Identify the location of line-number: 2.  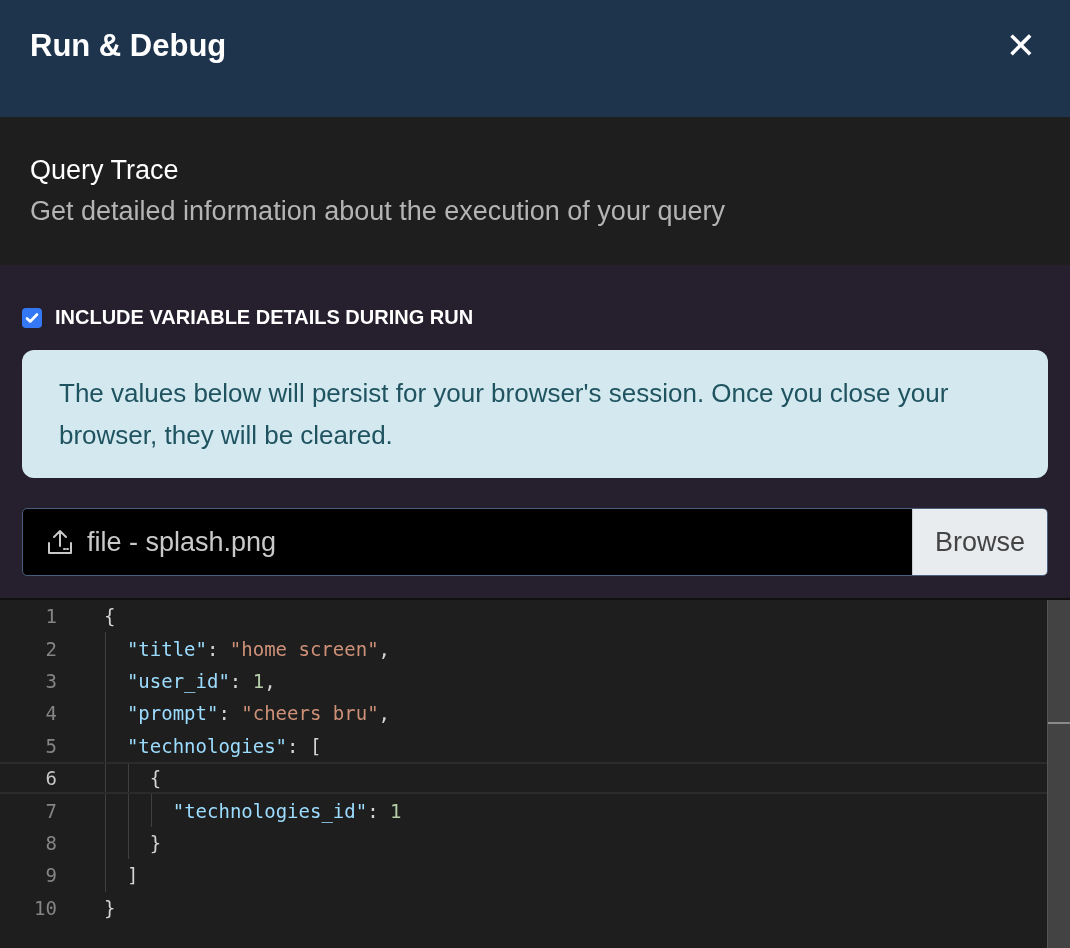
(50, 649).